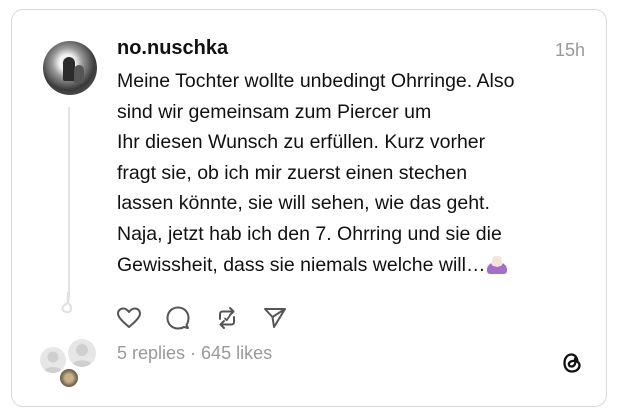 The image size is (620, 418). I want to click on reply-avatar-photo, so click(69, 378).